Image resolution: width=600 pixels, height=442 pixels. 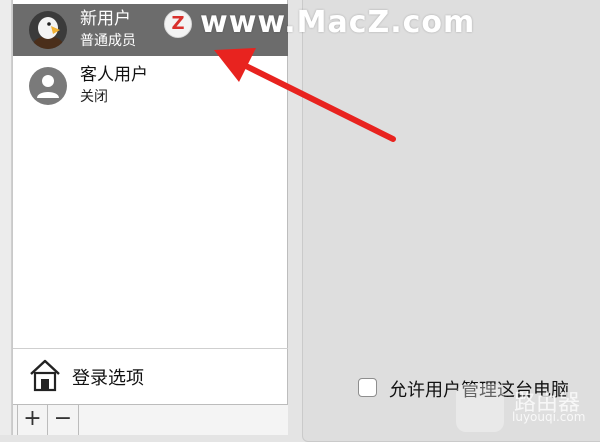 What do you see at coordinates (105, 19) in the screenshot?
I see `user-name: 新用户` at bounding box center [105, 19].